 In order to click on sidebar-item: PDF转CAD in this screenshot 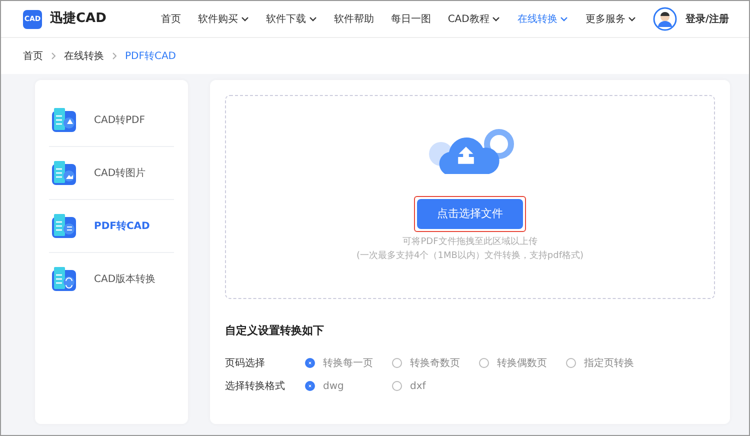, I will do `click(111, 226)`.